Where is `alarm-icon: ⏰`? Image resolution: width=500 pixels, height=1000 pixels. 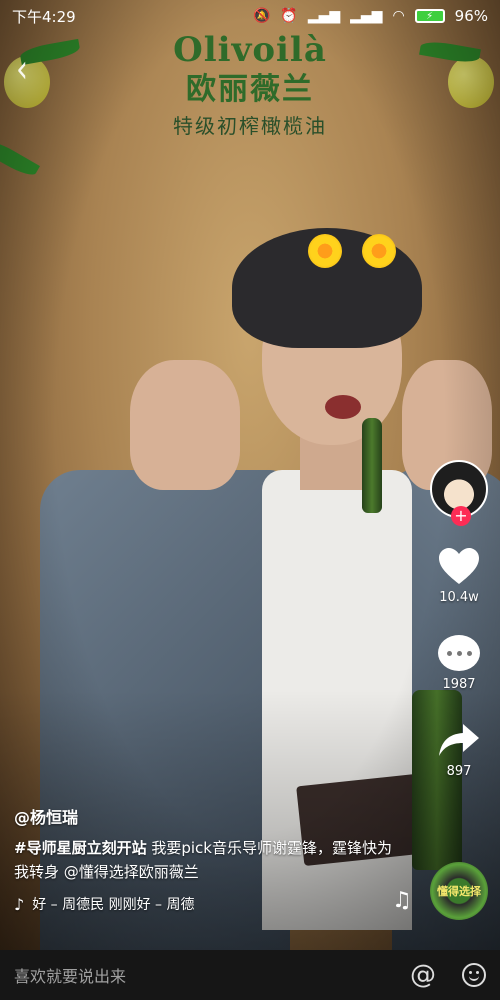
alarm-icon: ⏰ is located at coordinates (289, 16).